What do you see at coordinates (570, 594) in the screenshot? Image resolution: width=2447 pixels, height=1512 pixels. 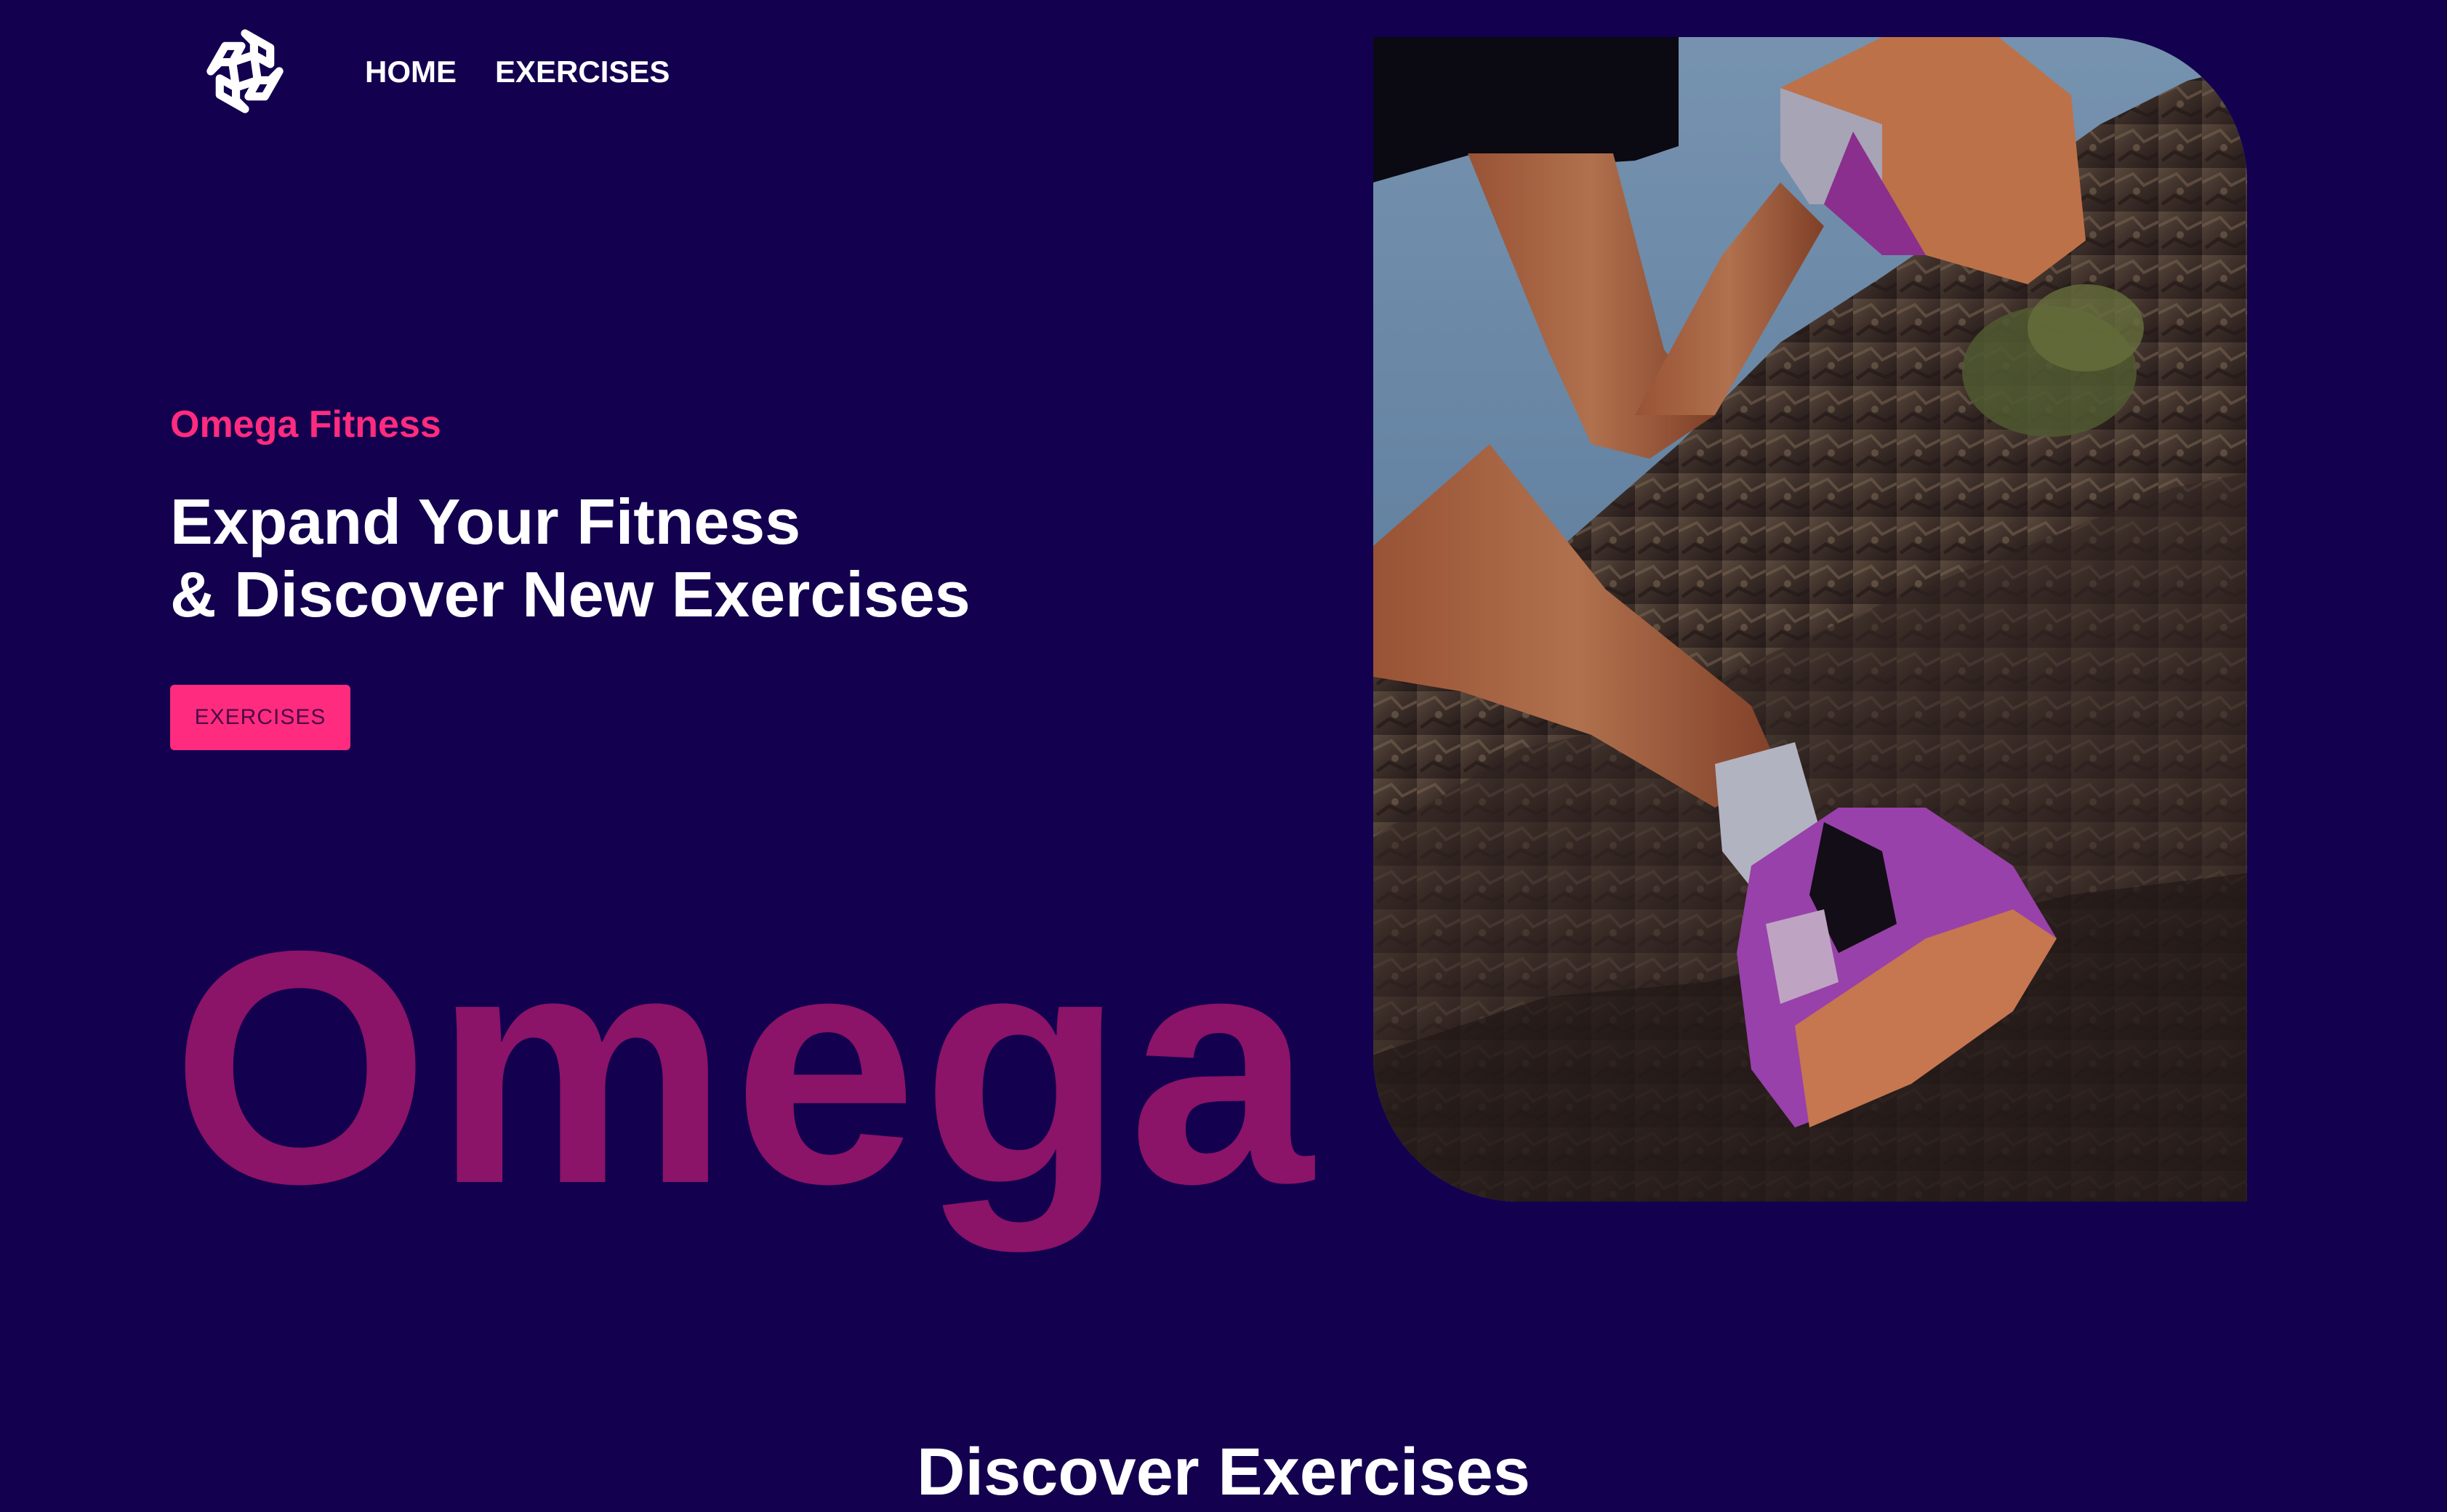 I see `hero-title-line-2: & Discover New Exercises` at bounding box center [570, 594].